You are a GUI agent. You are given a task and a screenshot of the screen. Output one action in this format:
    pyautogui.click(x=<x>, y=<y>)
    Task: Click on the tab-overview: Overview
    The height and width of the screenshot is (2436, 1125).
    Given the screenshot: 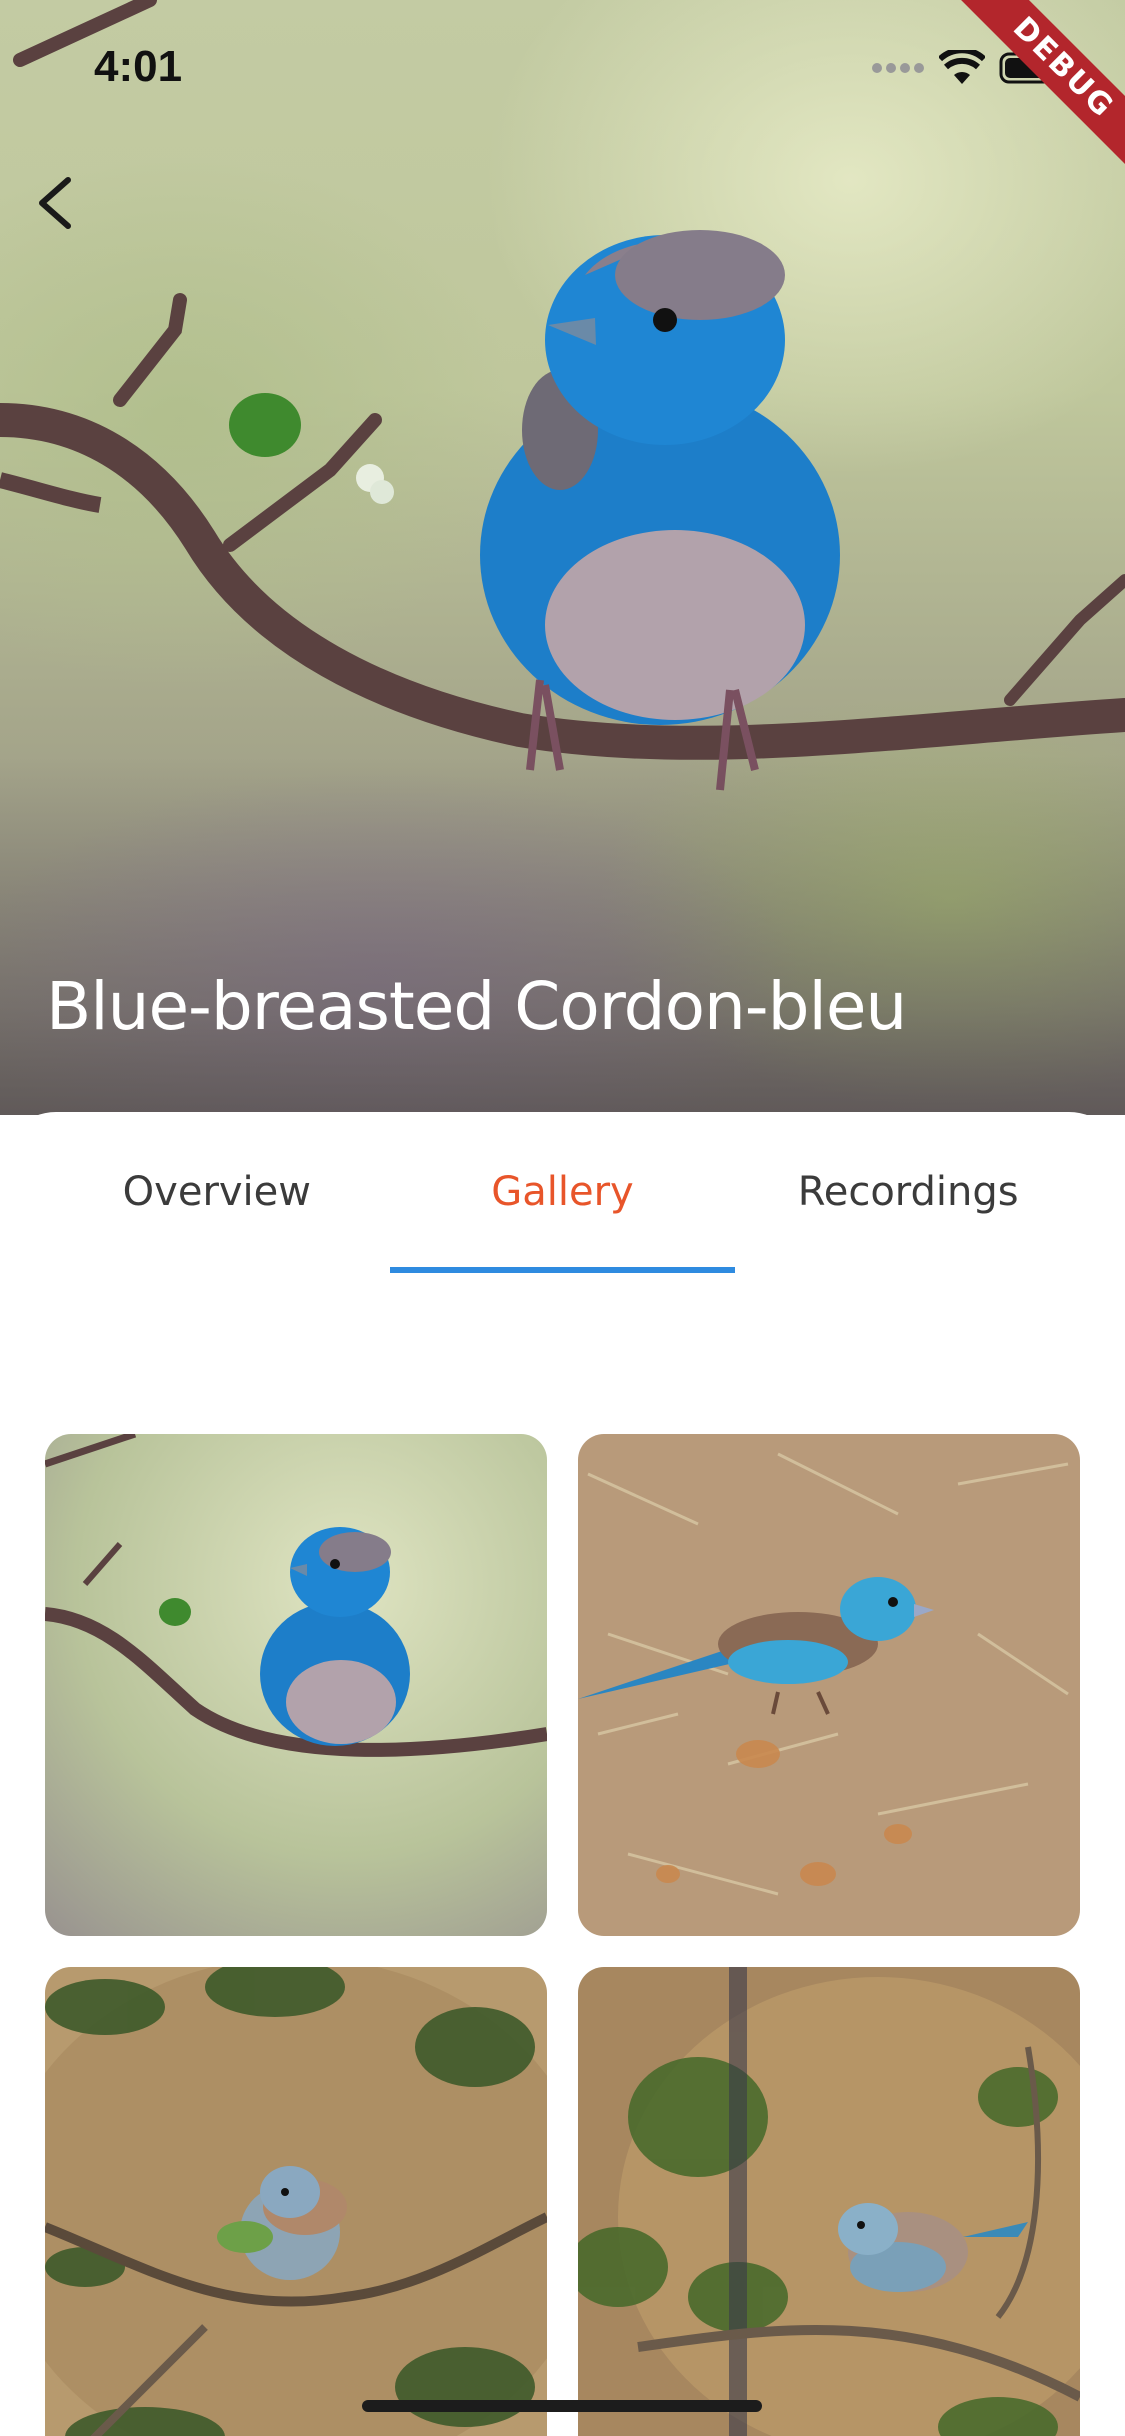 What is the action you would take?
    pyautogui.click(x=217, y=1192)
    